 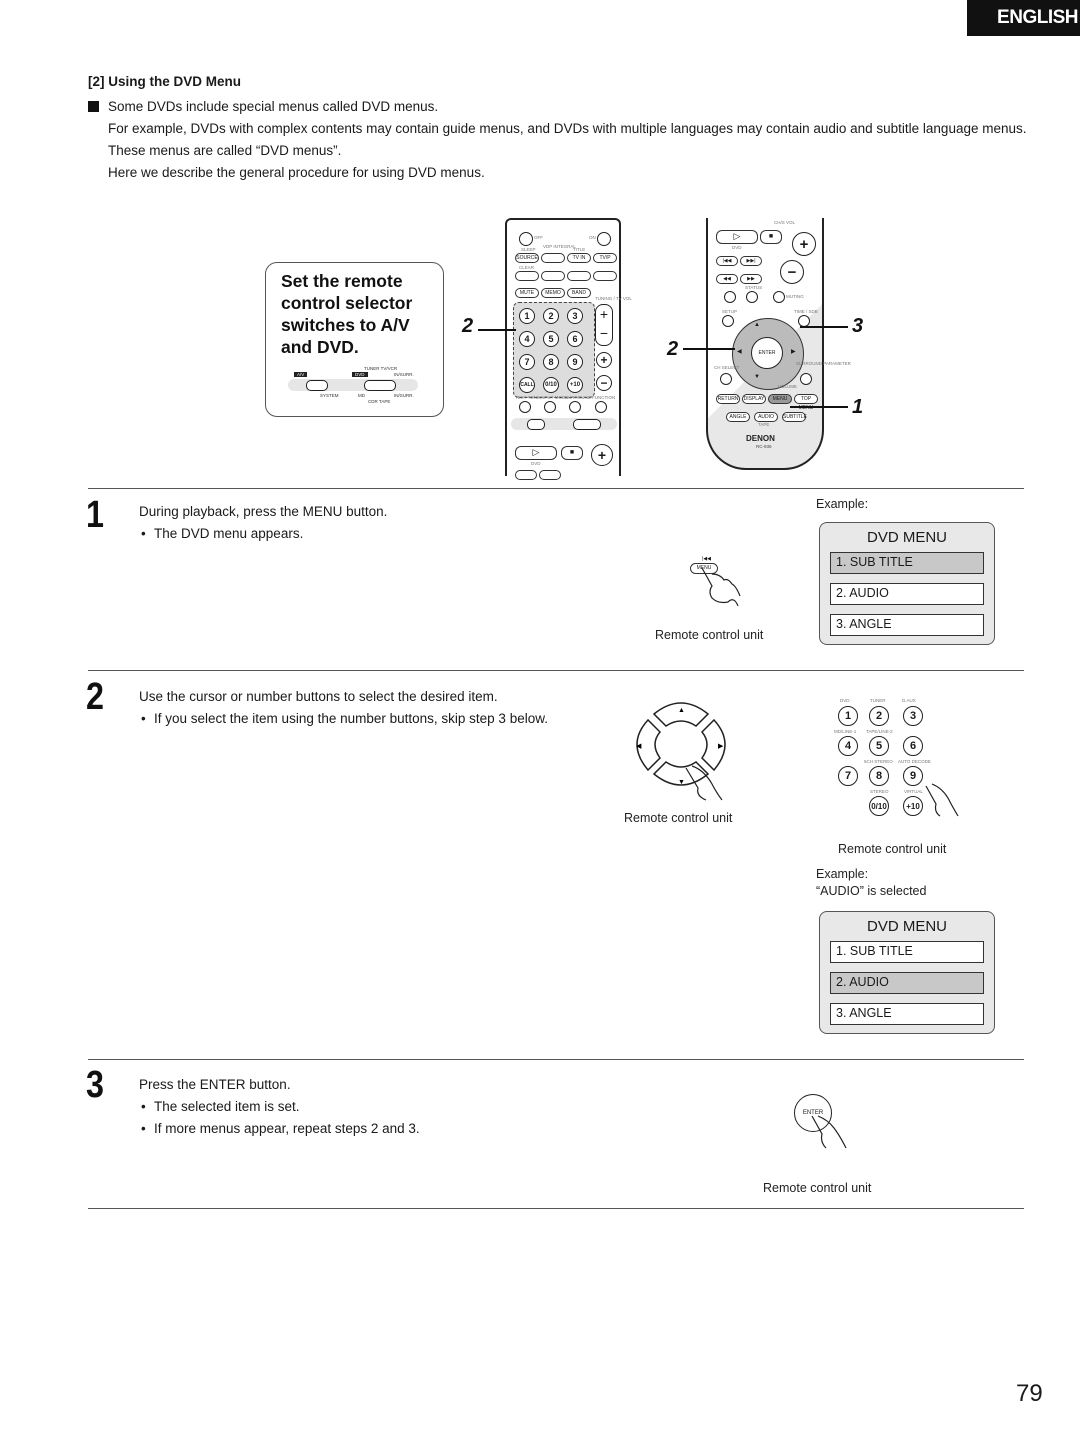 I want to click on callout-number-3: 3, so click(x=858, y=326).